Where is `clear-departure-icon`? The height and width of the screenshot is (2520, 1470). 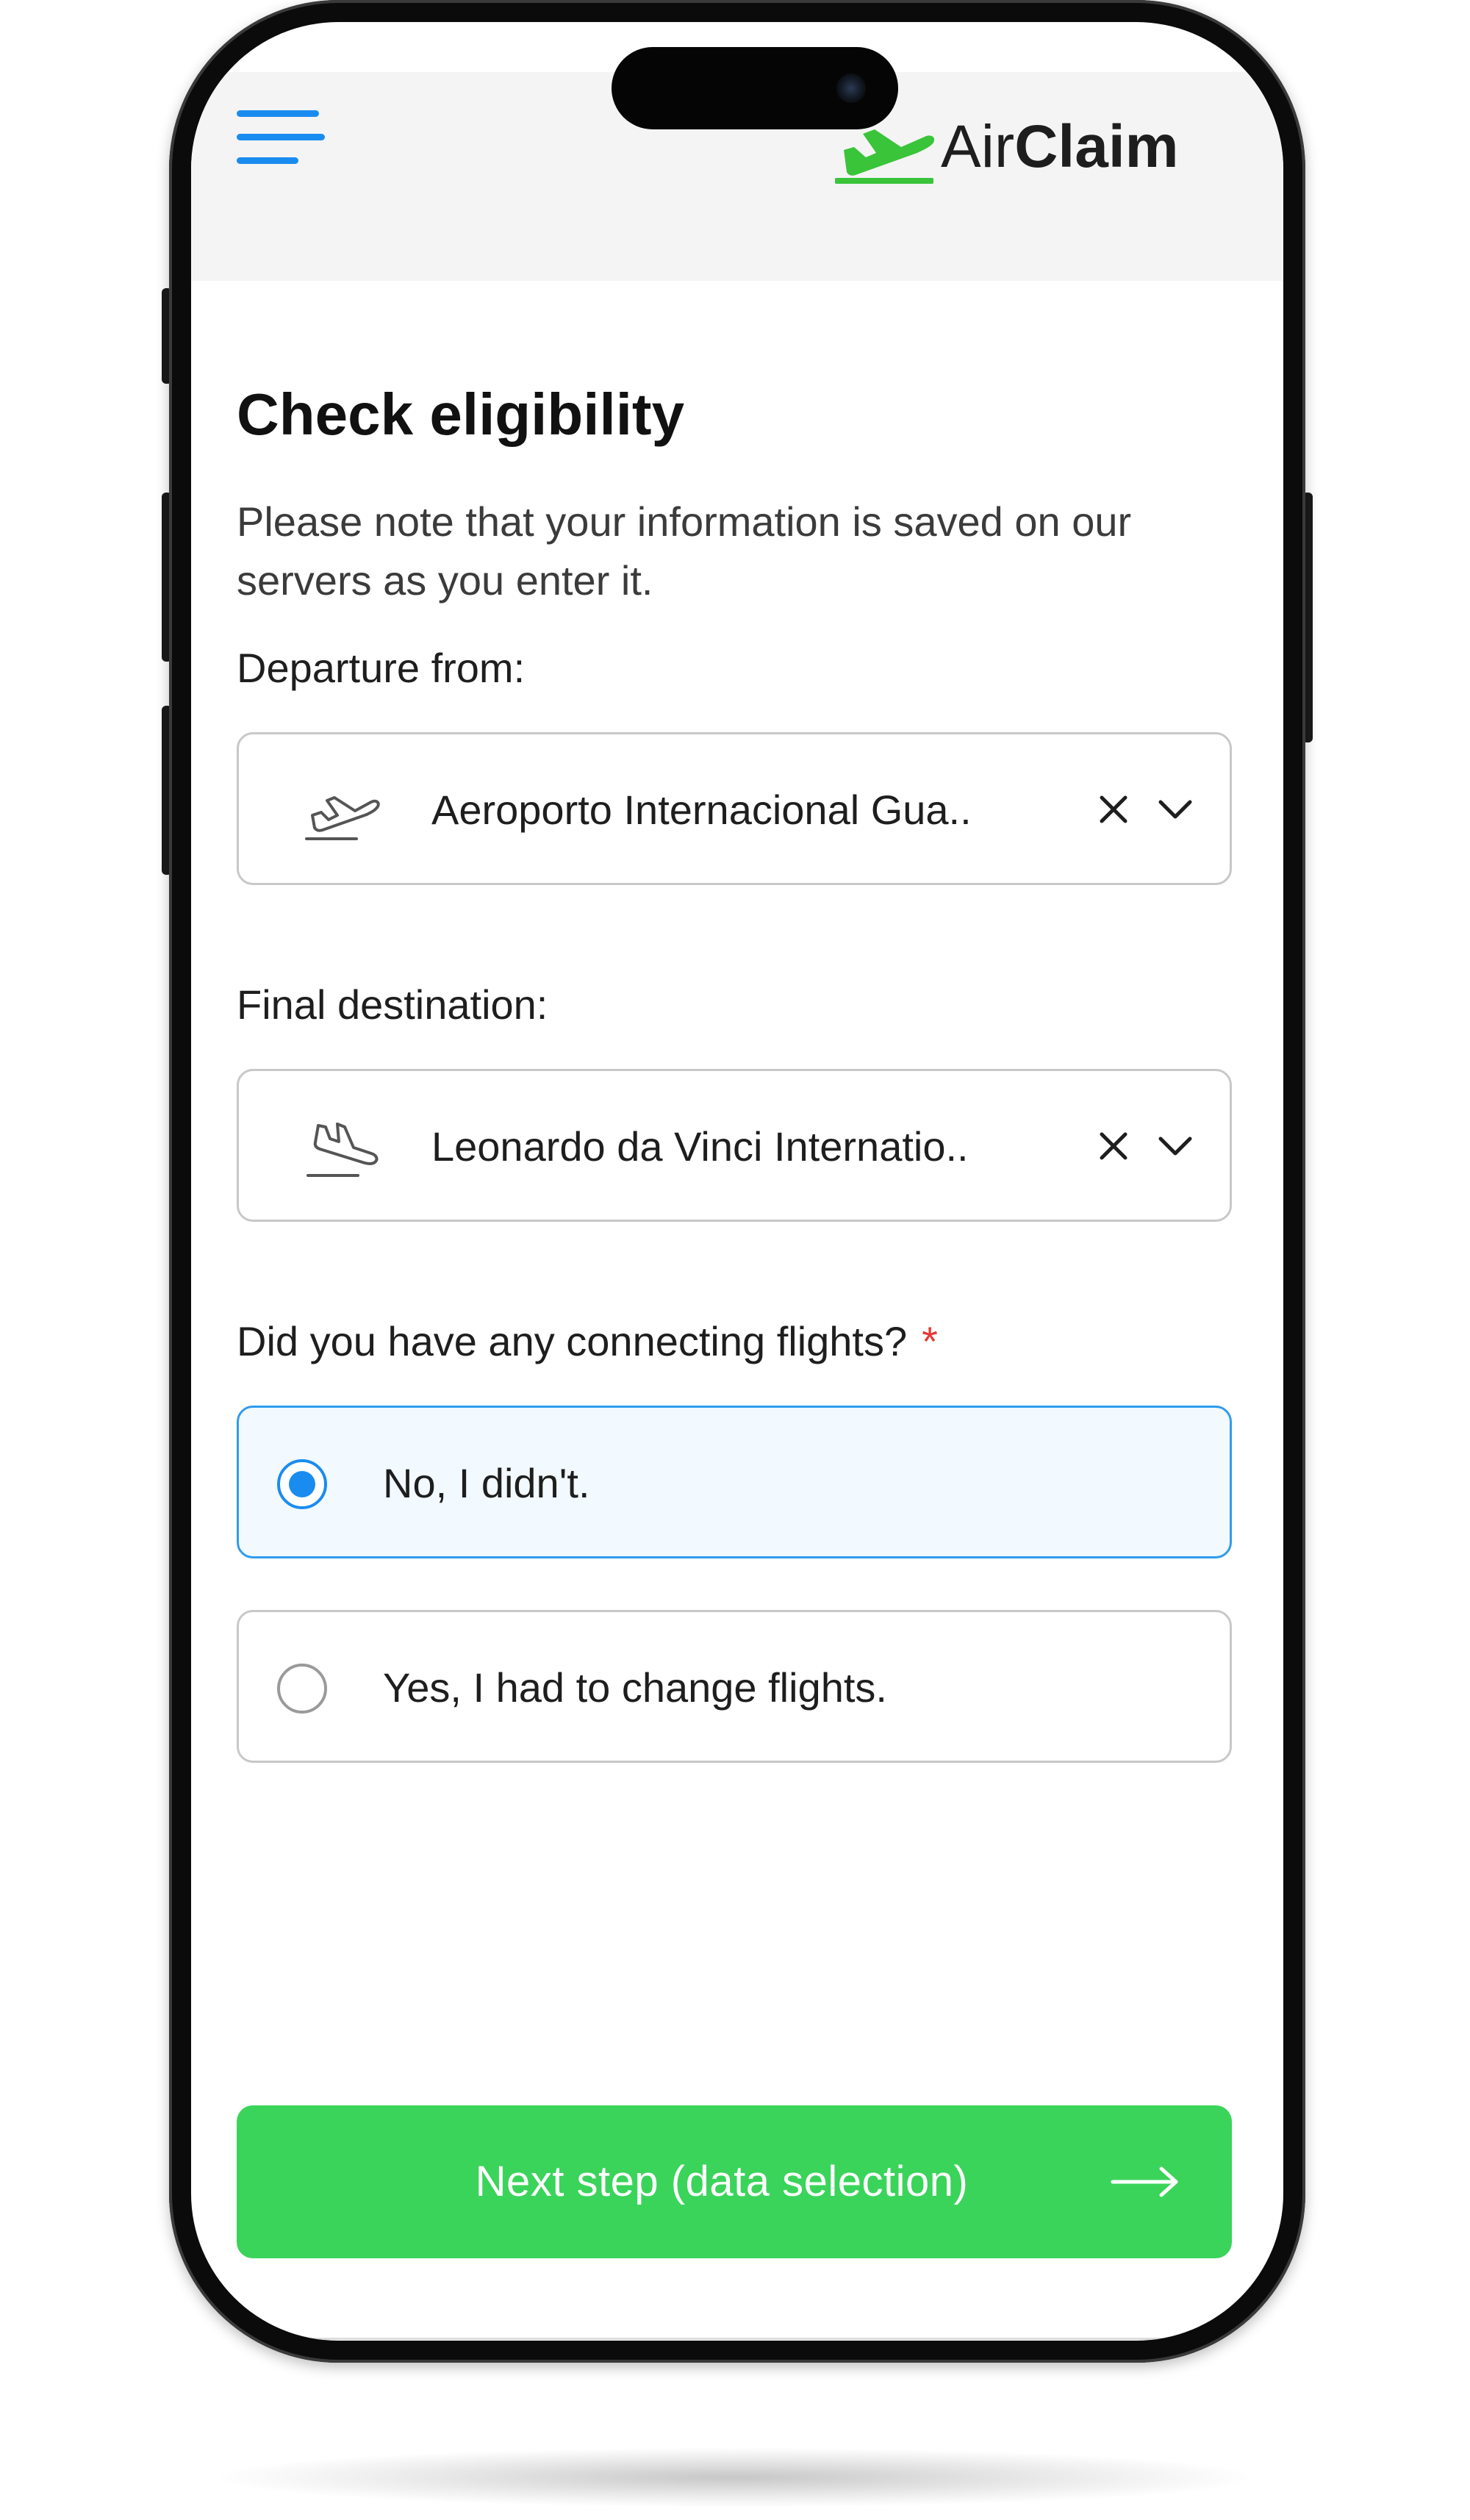
clear-departure-icon is located at coordinates (1113, 809).